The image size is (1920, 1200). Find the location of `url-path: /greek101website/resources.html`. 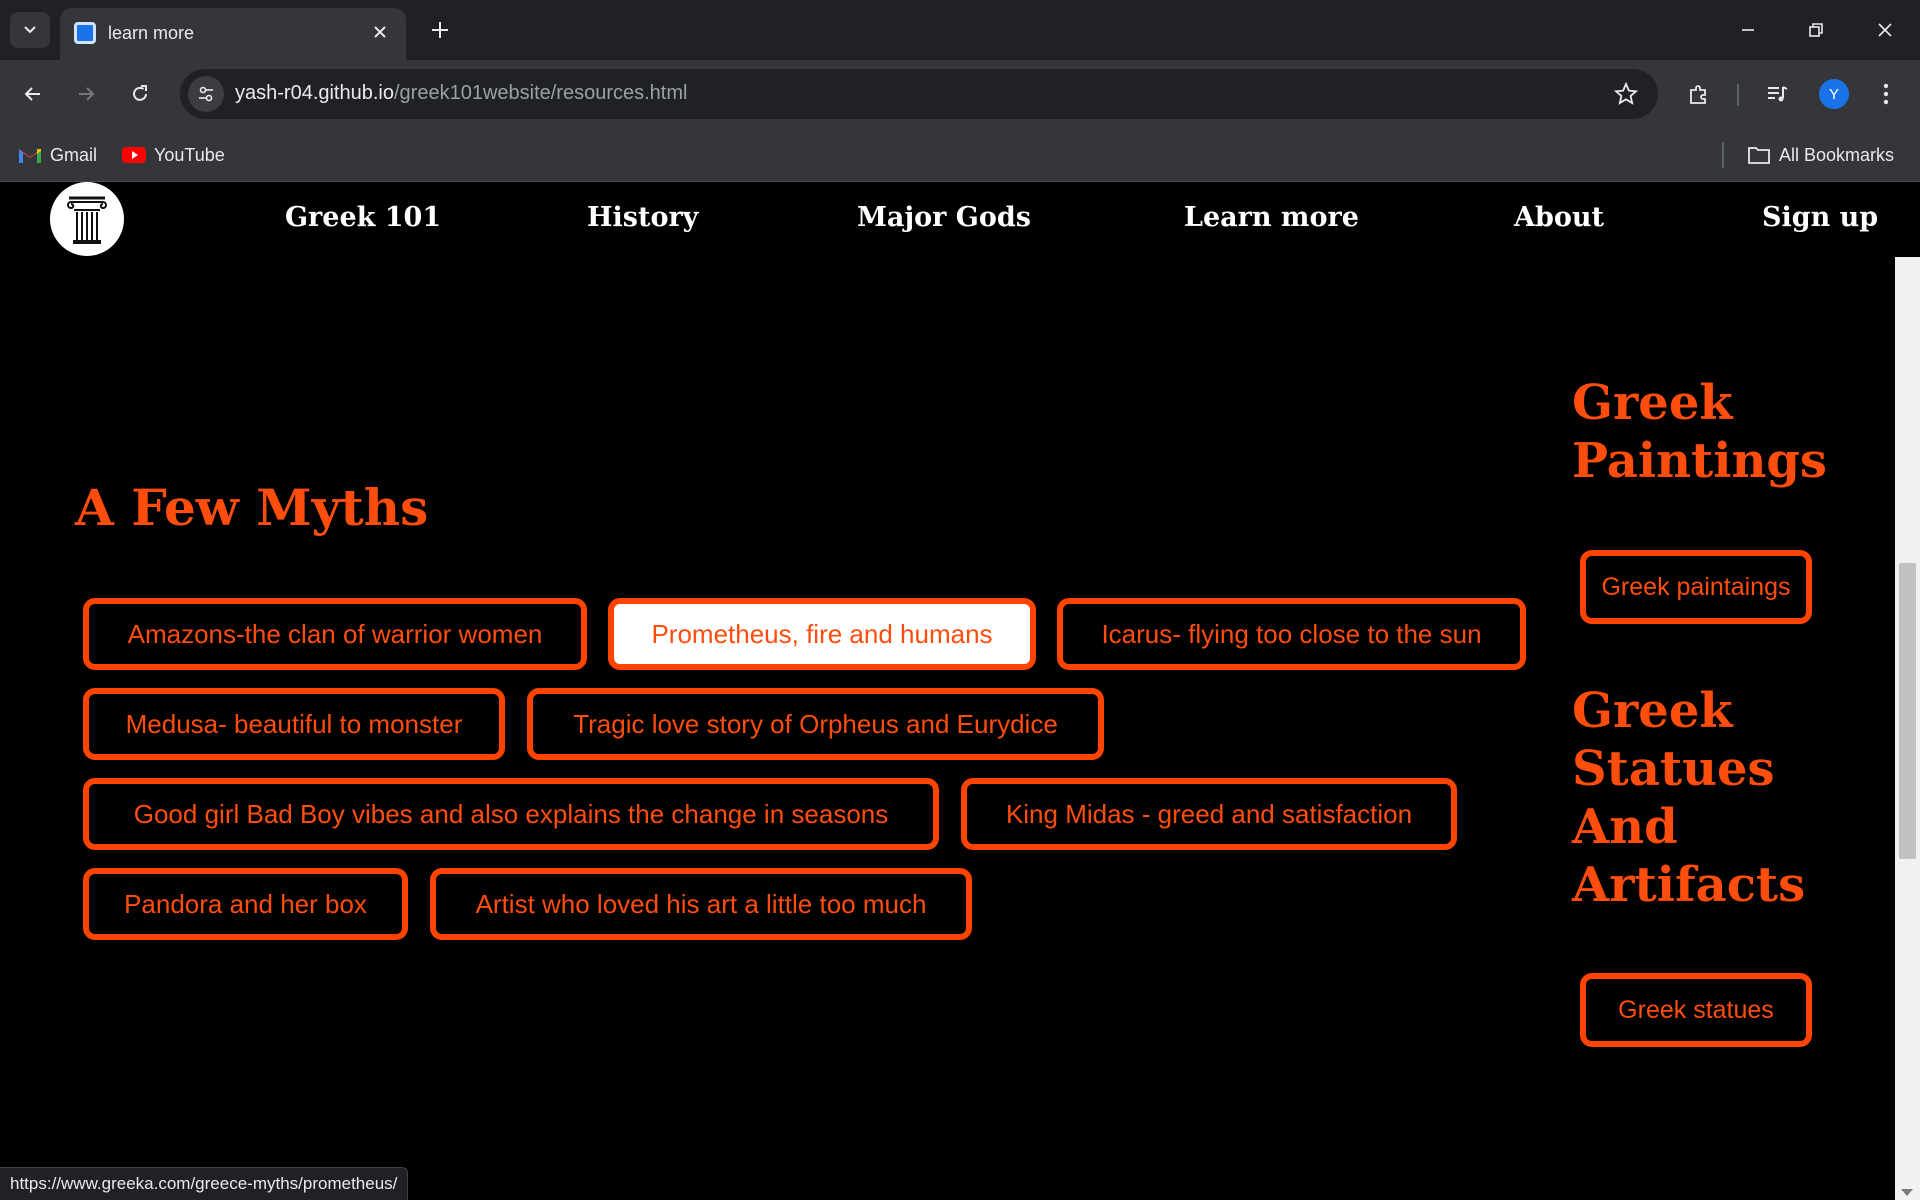

url-path: /greek101website/resources.html is located at coordinates (540, 93).